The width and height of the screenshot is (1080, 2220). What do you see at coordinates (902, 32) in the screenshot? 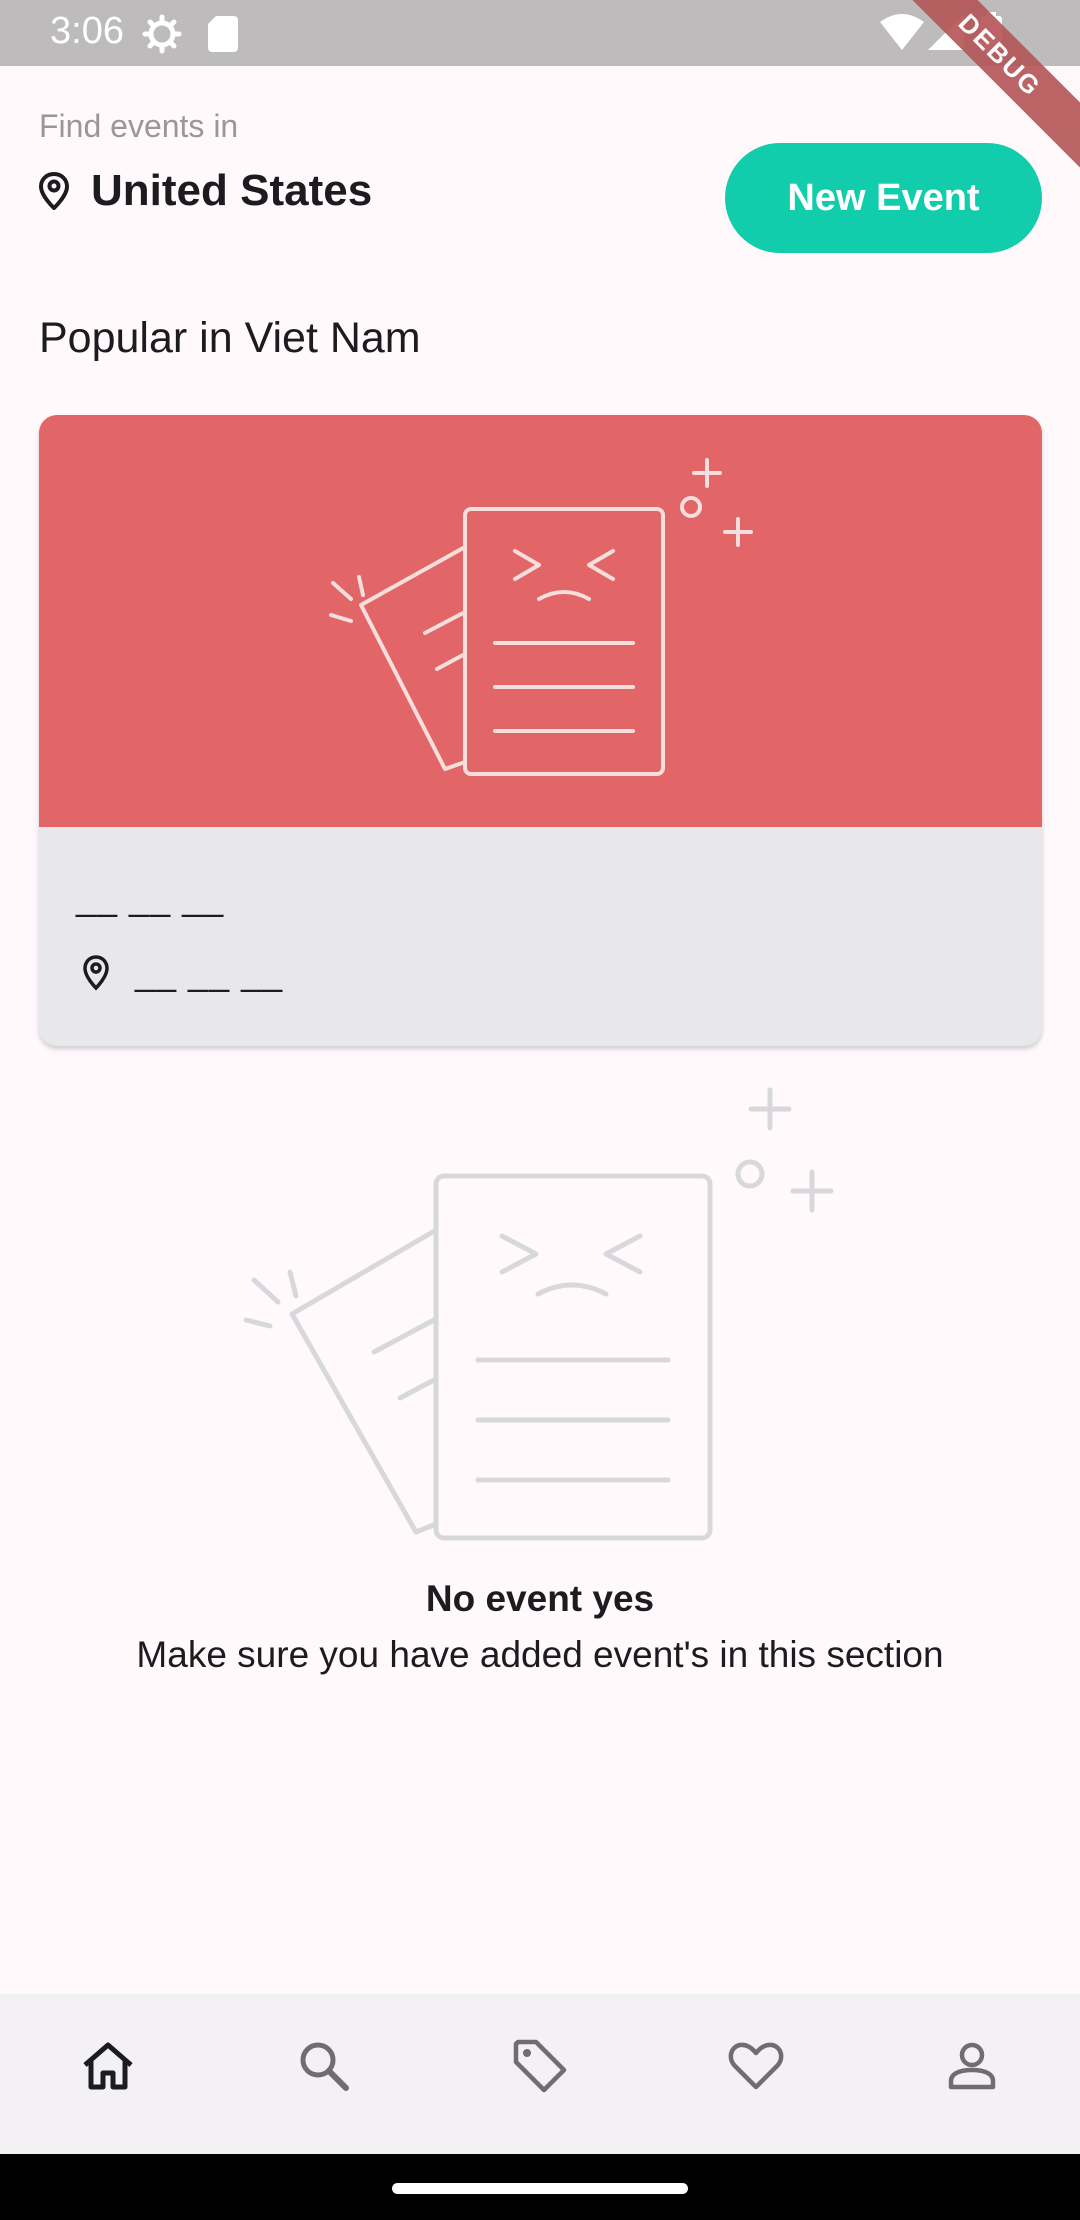
I see `wifi-icon` at bounding box center [902, 32].